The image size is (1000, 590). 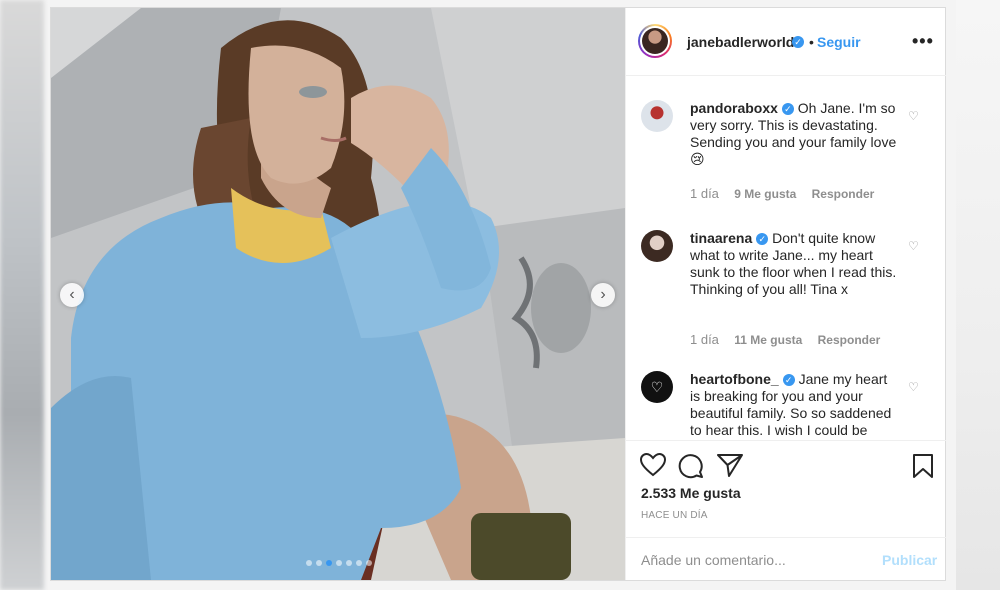 What do you see at coordinates (786, 510) in the screenshot?
I see `post-actions: 2.533 Me gusta HACE UN DÍA Publicar` at bounding box center [786, 510].